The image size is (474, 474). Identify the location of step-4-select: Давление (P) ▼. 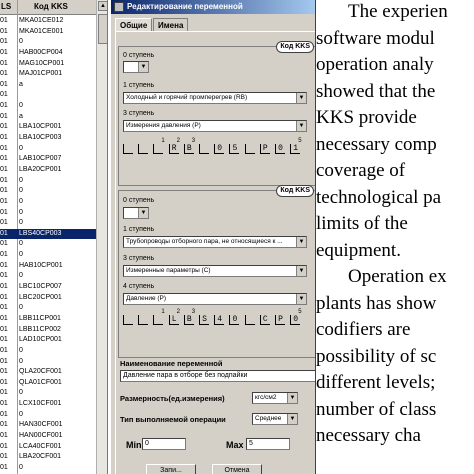
(215, 299).